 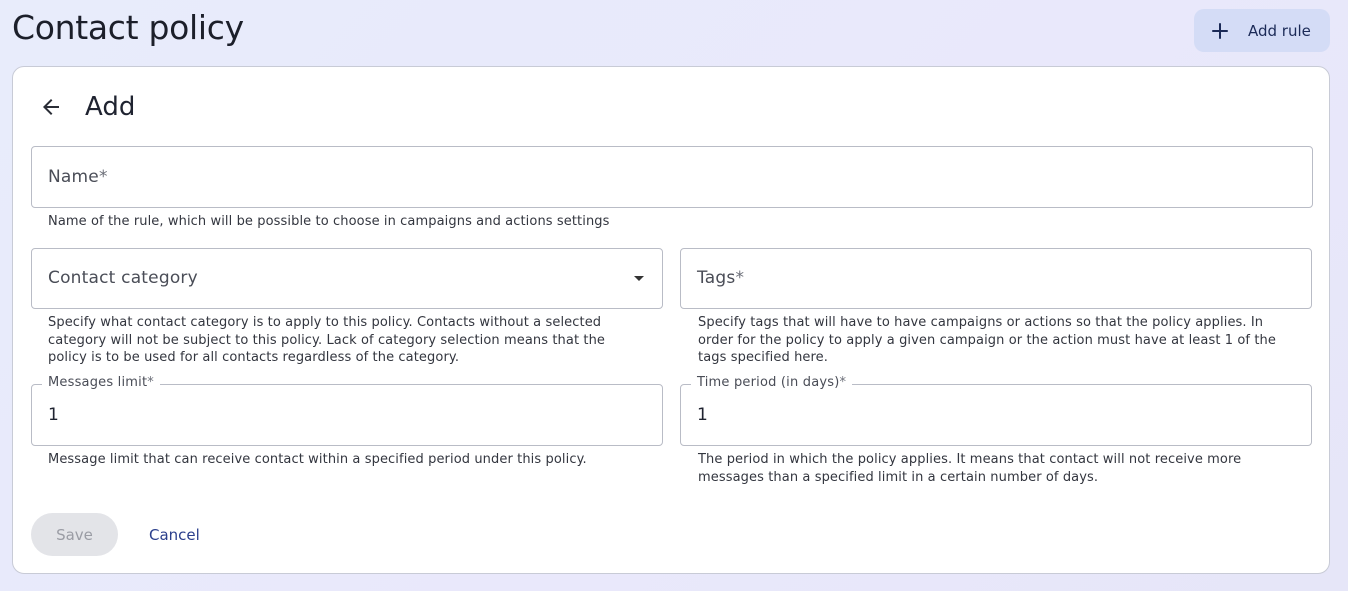 I want to click on contact-category-placeholder: Contact category, so click(x=123, y=278).